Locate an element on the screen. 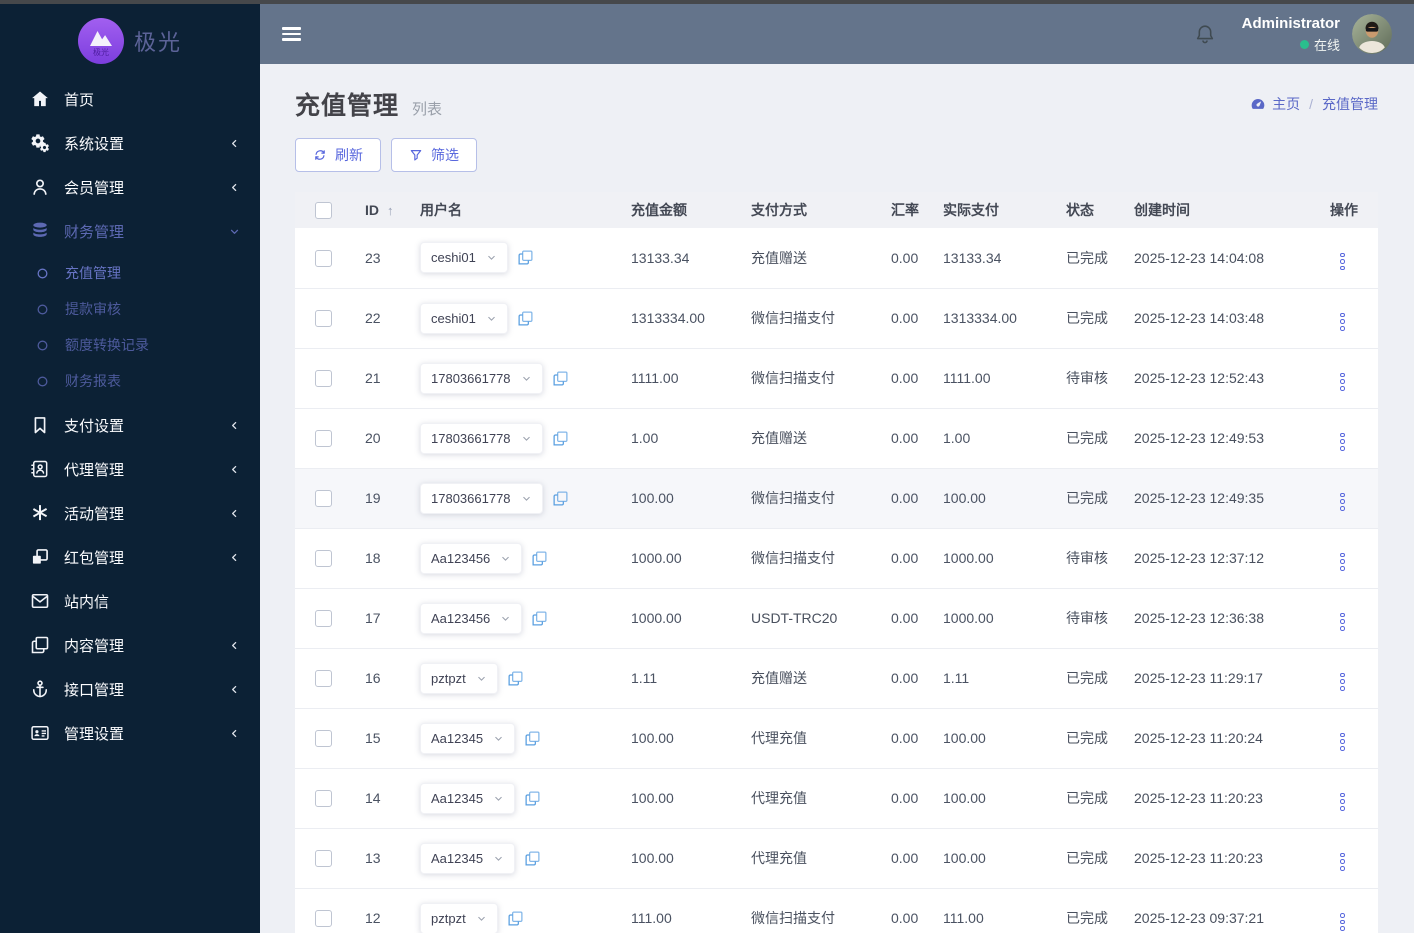 Image resolution: width=1414 pixels, height=933 pixels. sidebar-item-redpacket-management: 红包管理 is located at coordinates (130, 557).